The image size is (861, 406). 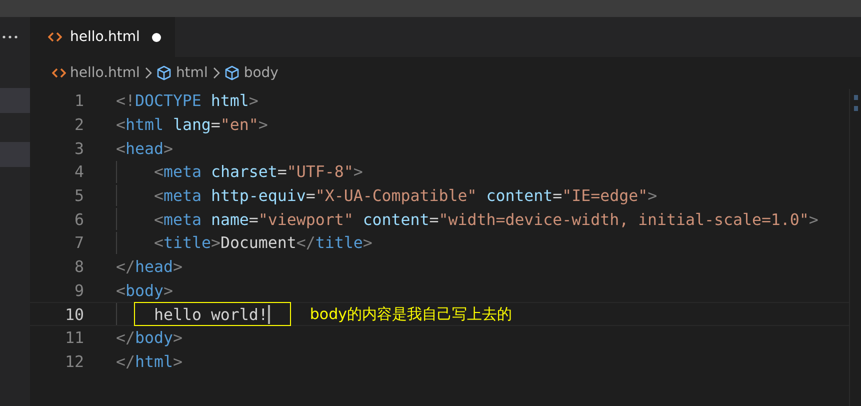 What do you see at coordinates (149, 266) in the screenshot?
I see `code-line: </head>` at bounding box center [149, 266].